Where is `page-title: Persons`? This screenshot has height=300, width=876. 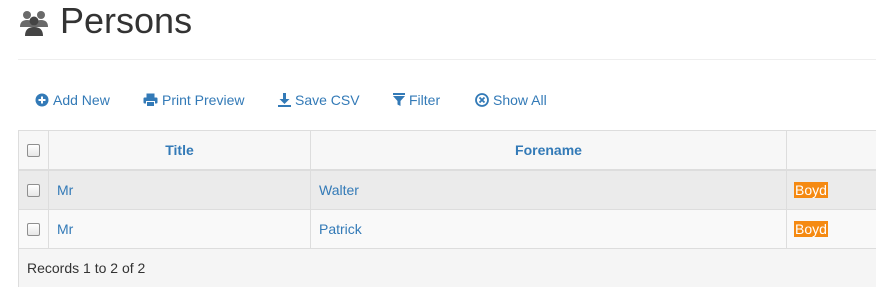
page-title: Persons is located at coordinates (126, 20).